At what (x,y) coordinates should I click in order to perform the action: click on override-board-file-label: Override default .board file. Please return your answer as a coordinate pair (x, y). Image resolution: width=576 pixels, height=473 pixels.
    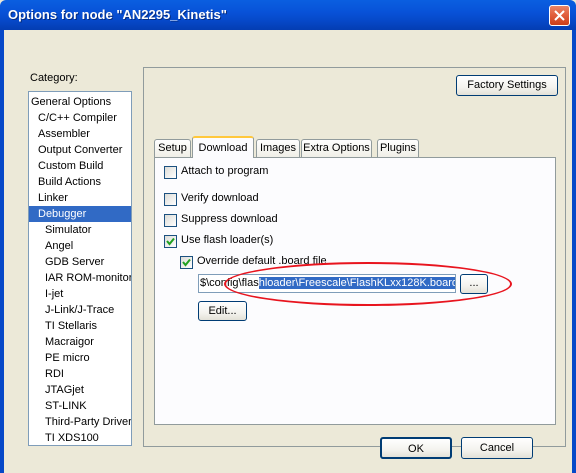
    Looking at the image, I should click on (262, 261).